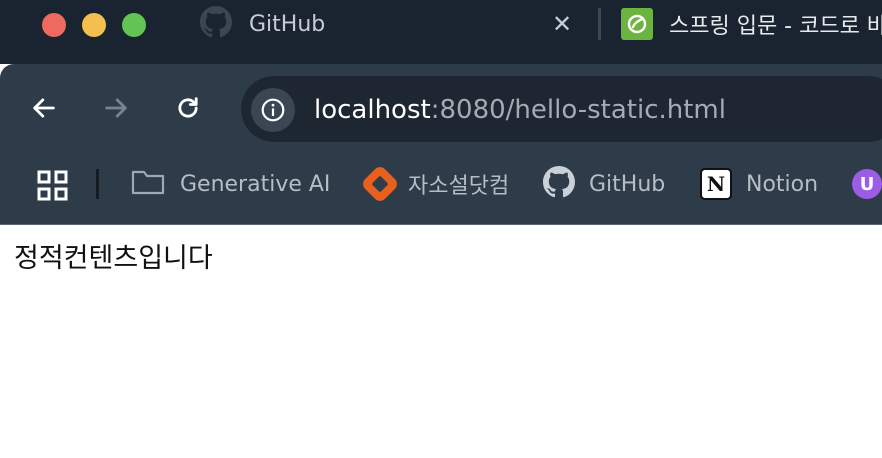 This screenshot has height=458, width=882. What do you see at coordinates (113, 258) in the screenshot?
I see `page-body-text: 정적컨텐츠입니다` at bounding box center [113, 258].